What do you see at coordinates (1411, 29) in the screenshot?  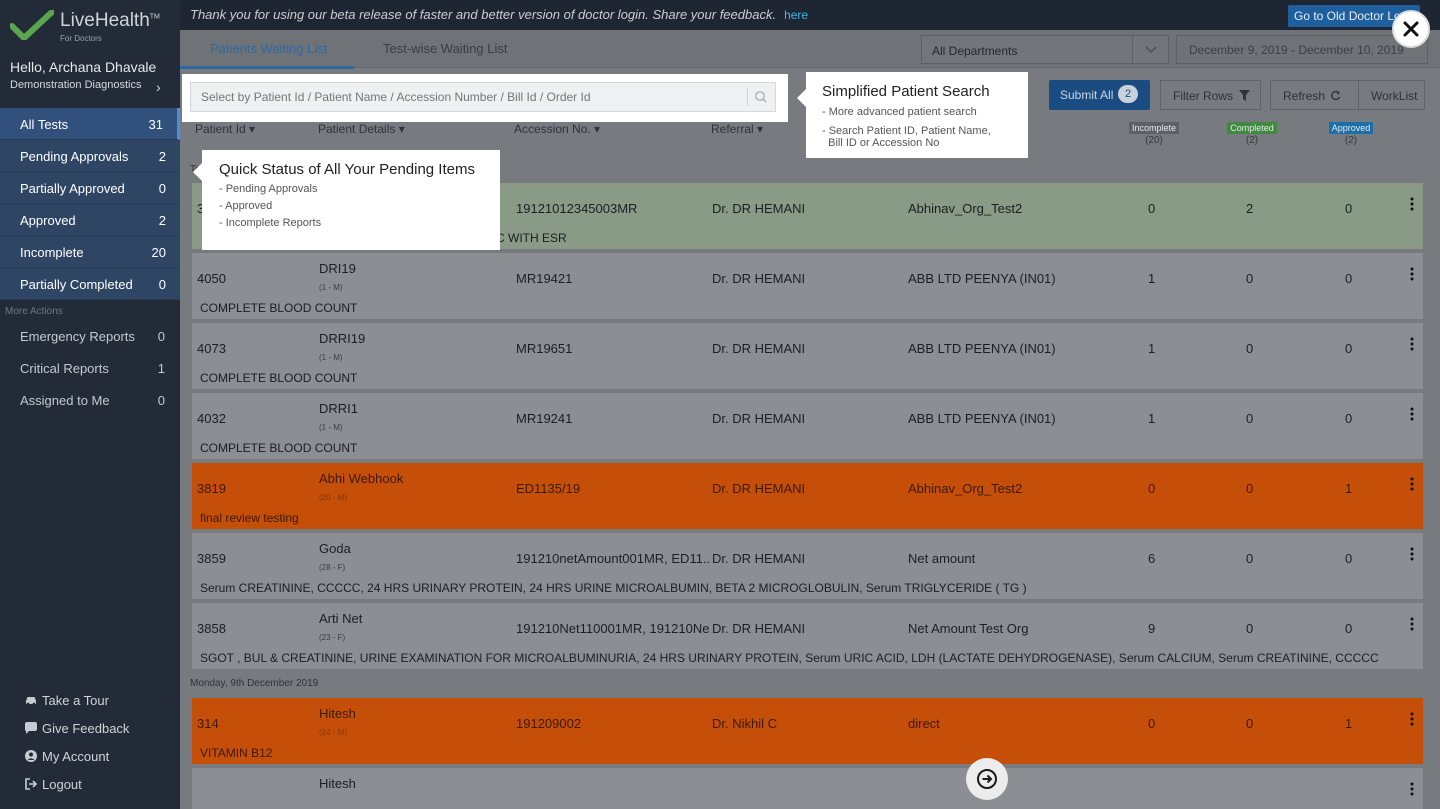 I see `close-tour-button` at bounding box center [1411, 29].